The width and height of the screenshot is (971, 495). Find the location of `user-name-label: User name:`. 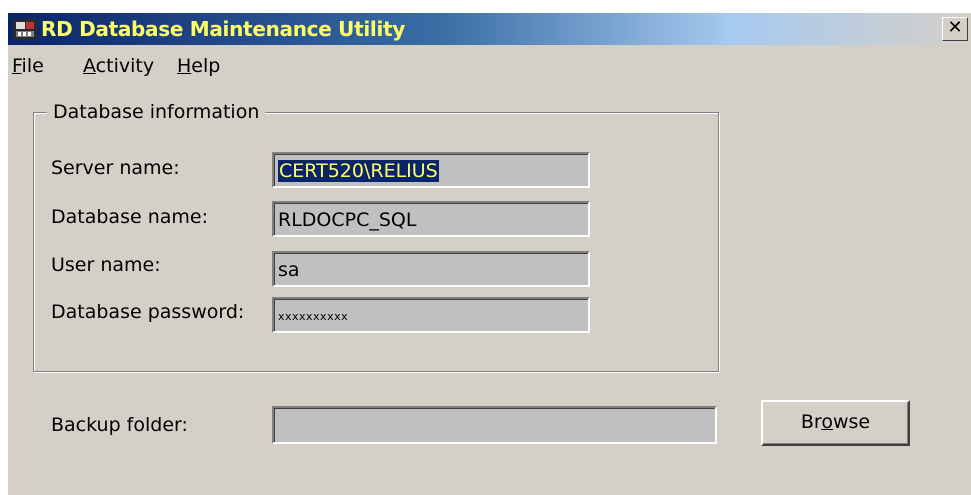

user-name-label: User name: is located at coordinates (106, 265).